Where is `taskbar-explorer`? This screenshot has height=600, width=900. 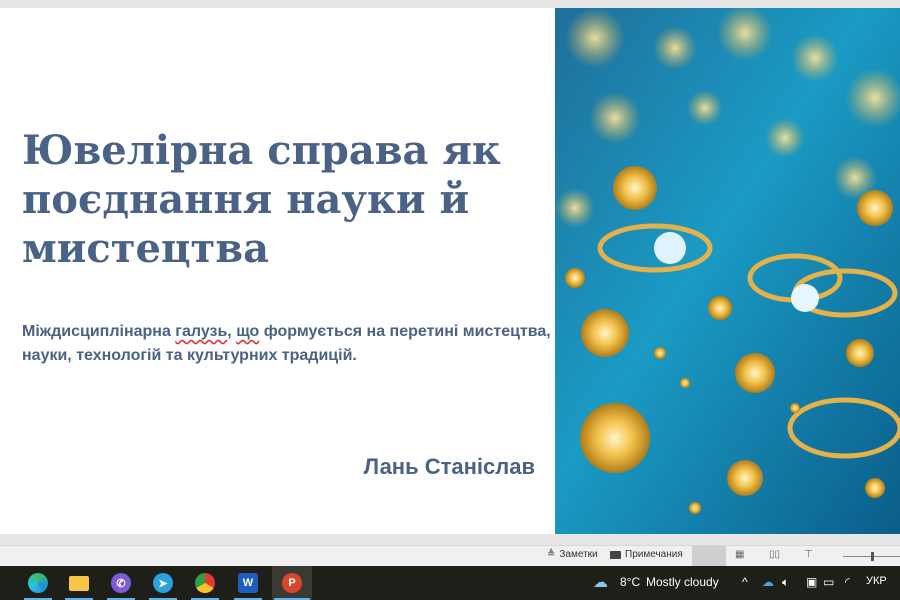
taskbar-explorer is located at coordinates (79, 583).